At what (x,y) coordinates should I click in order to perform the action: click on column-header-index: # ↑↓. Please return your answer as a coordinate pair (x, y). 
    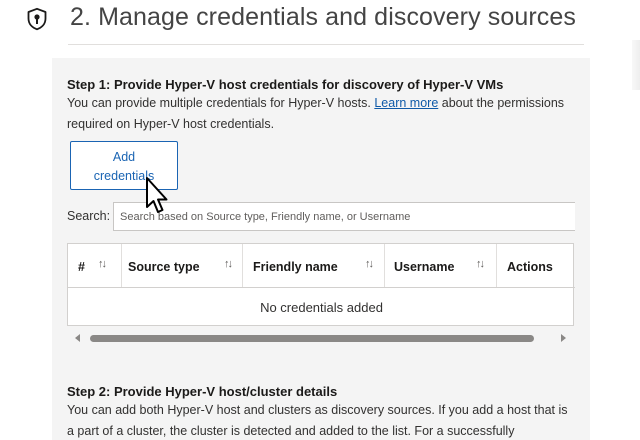
    Looking at the image, I should click on (95, 265).